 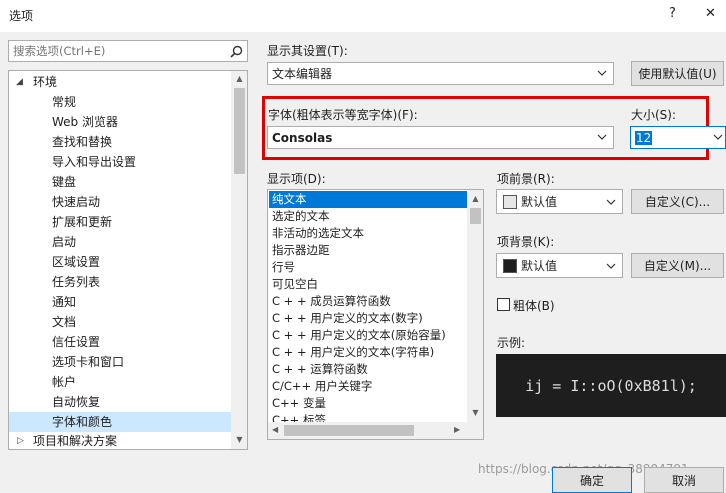 I want to click on font-select: Consolas, so click(x=440, y=137).